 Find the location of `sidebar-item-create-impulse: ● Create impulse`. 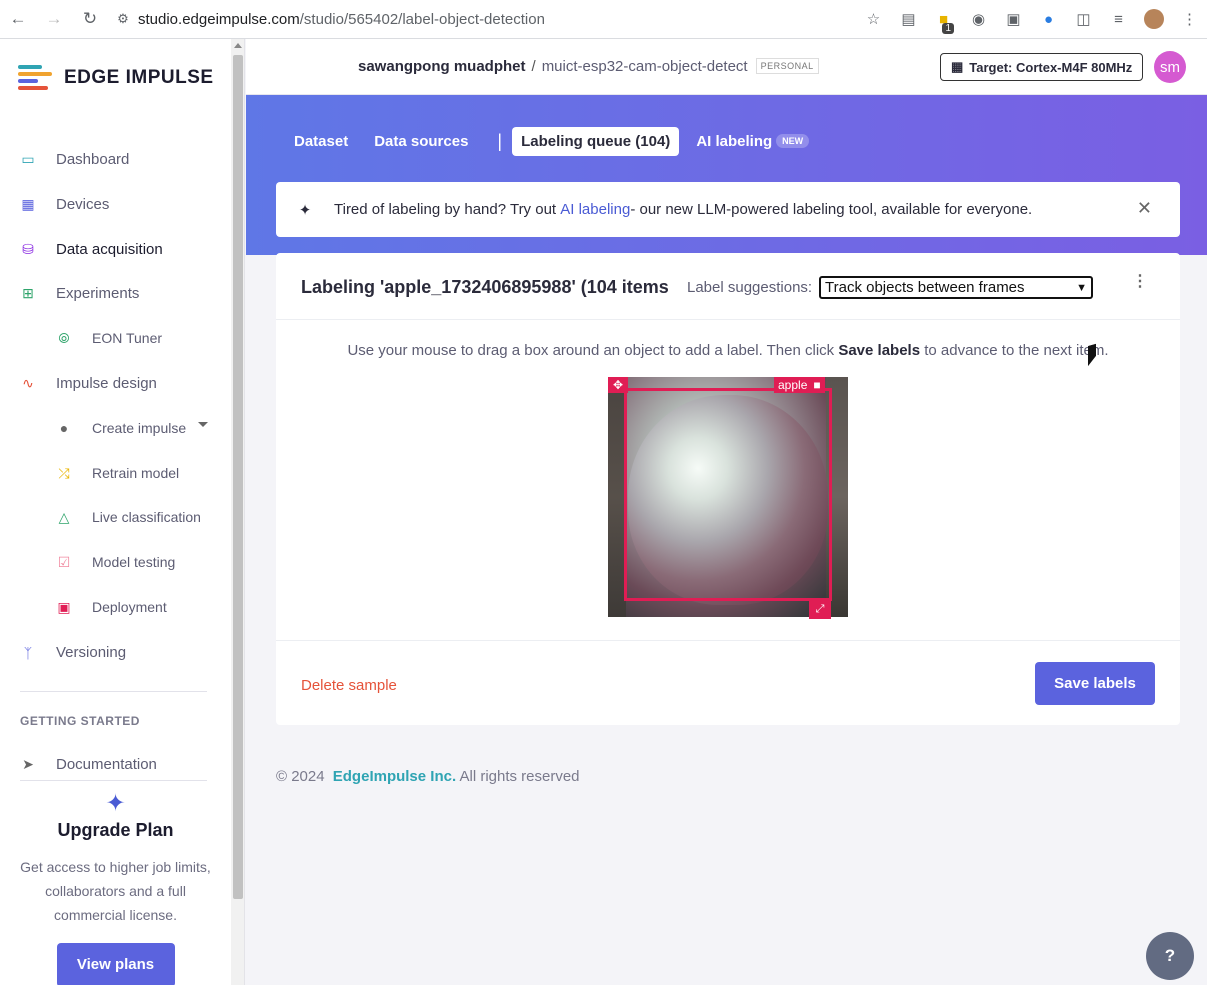

sidebar-item-create-impulse: ● Create impulse is located at coordinates (121, 428).